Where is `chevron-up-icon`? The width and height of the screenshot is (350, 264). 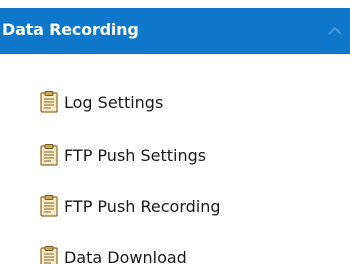 chevron-up-icon is located at coordinates (335, 31).